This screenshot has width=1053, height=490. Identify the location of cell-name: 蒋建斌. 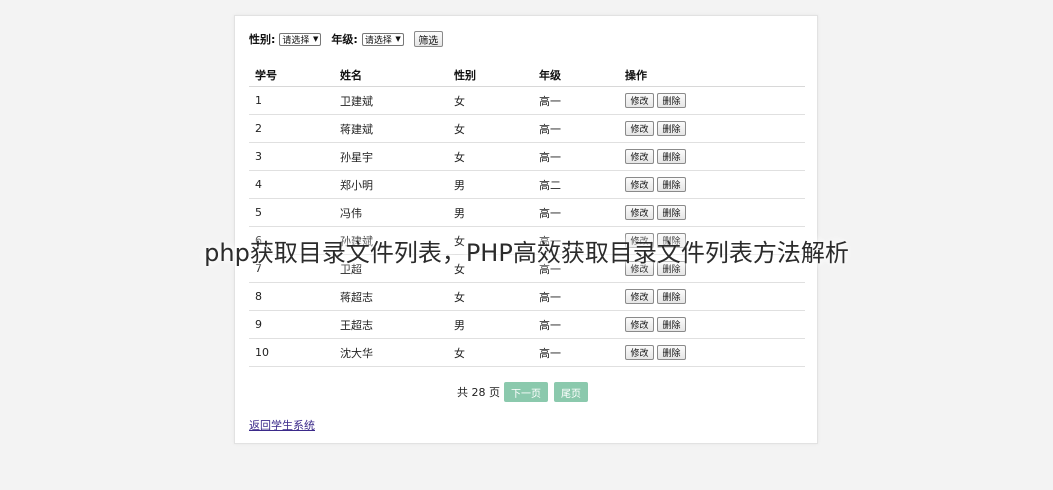
(391, 128).